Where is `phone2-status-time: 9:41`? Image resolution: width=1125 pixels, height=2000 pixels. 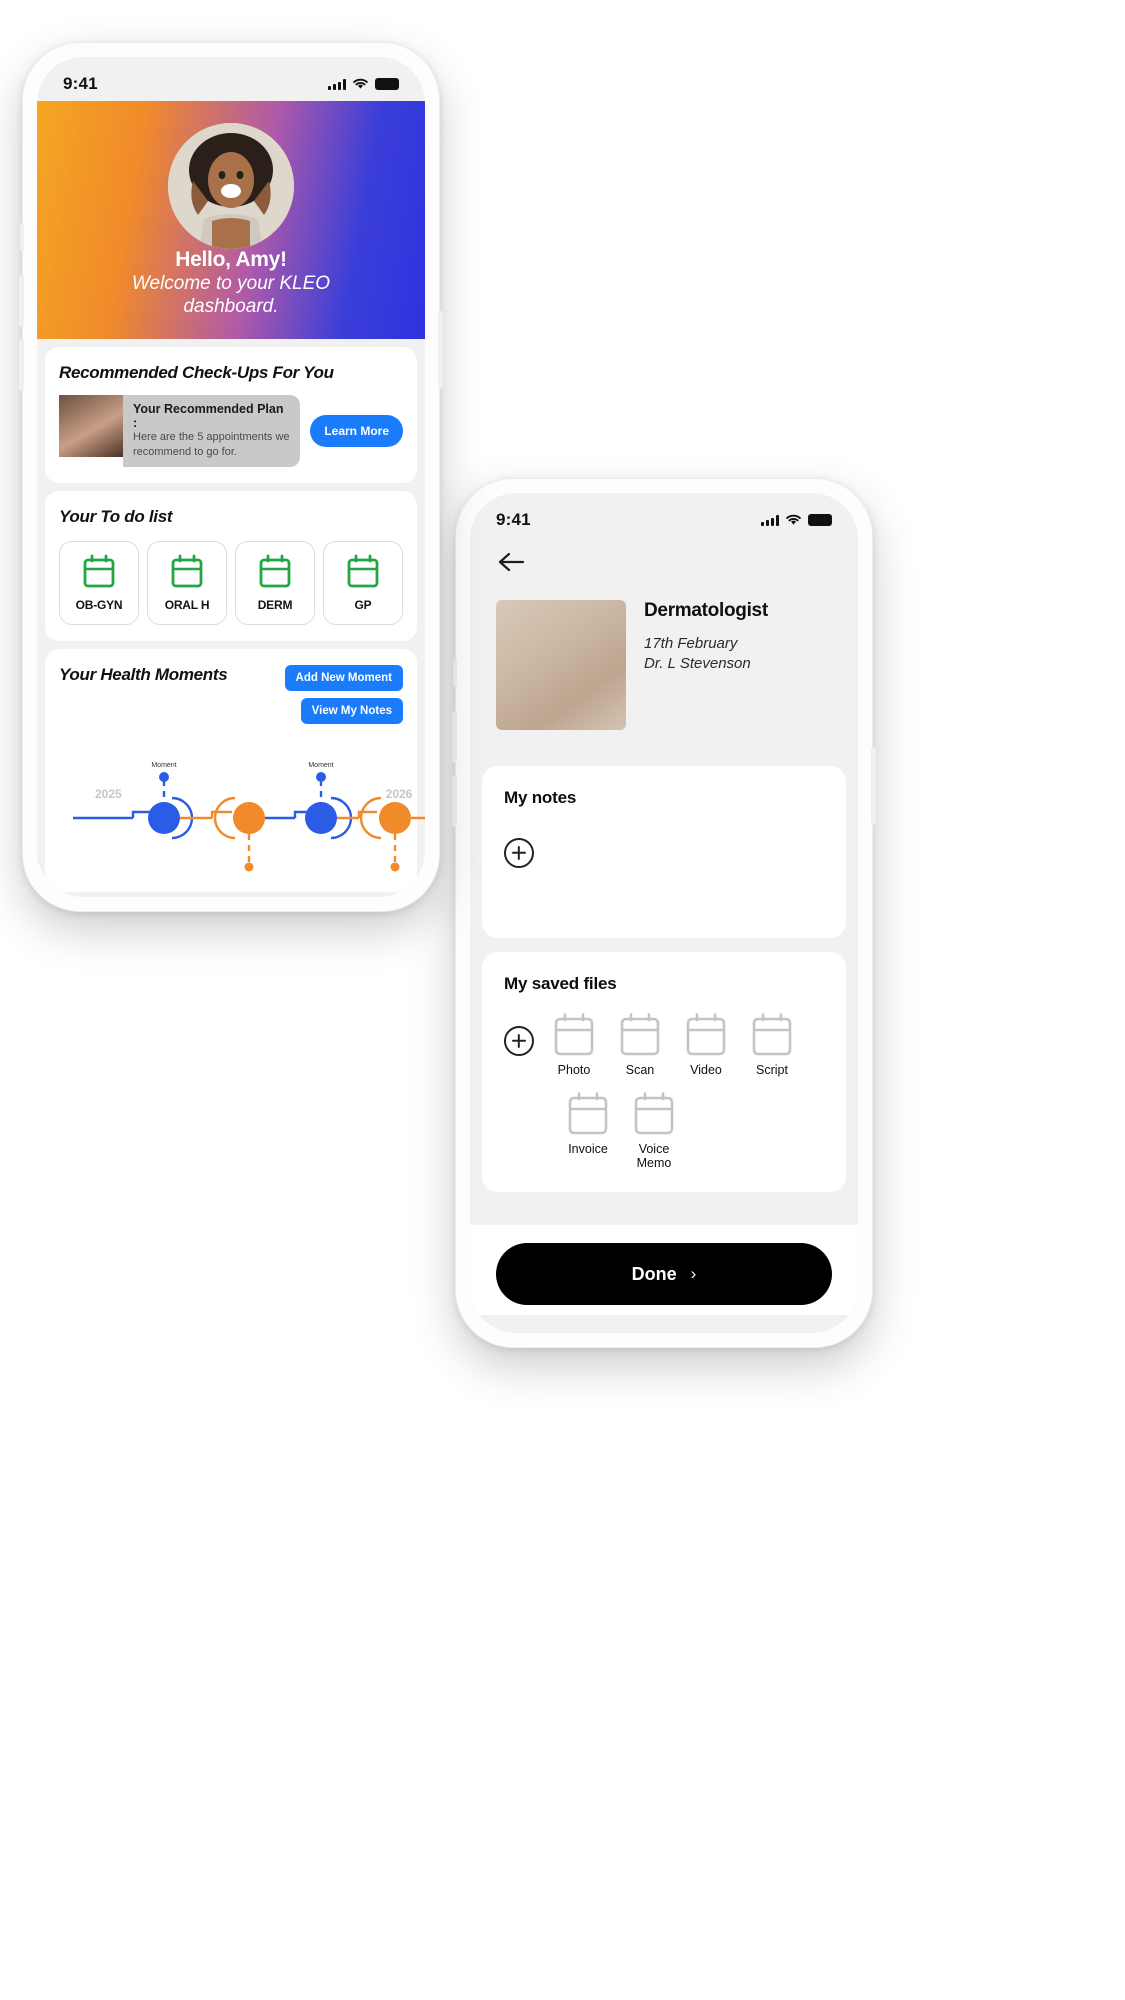 phone2-status-time: 9:41 is located at coordinates (513, 519).